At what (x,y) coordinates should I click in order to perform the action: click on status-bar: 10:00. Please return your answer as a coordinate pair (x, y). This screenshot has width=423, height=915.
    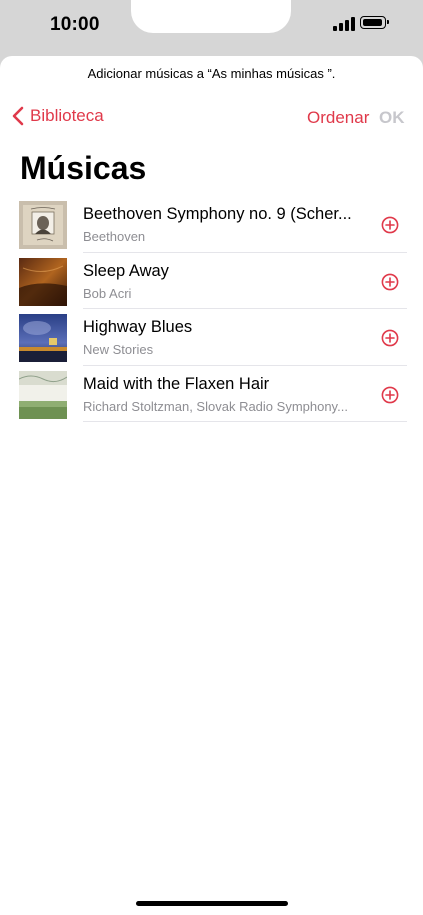
    Looking at the image, I should click on (211, 28).